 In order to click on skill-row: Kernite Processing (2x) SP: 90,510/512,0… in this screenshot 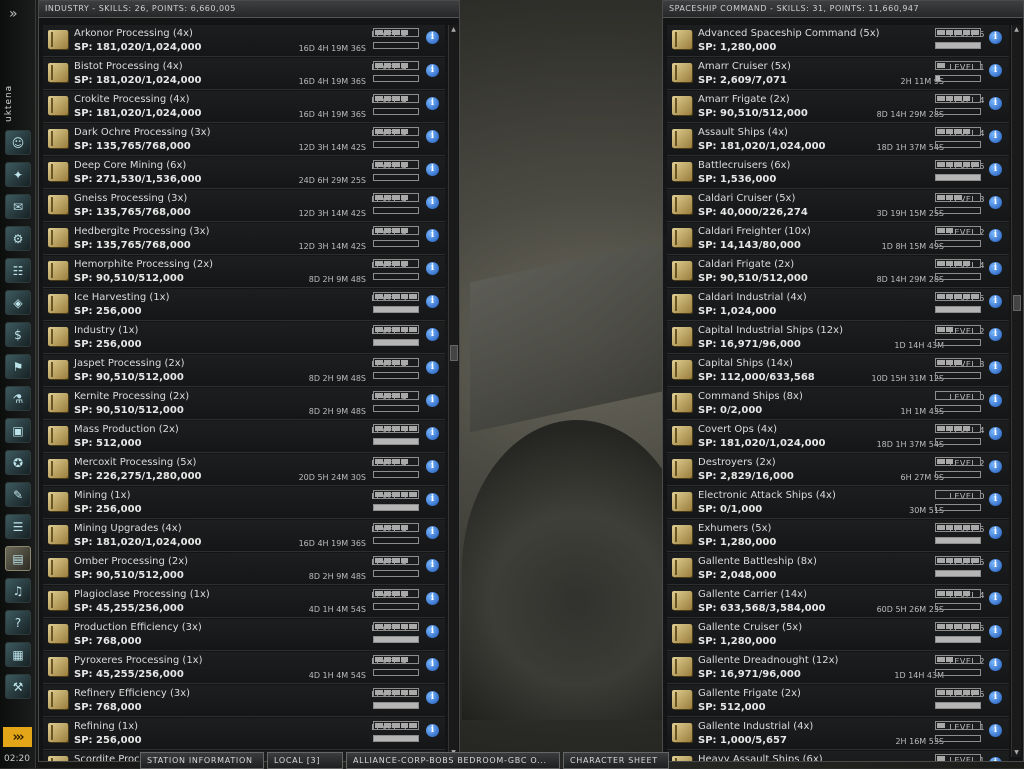, I will do `click(244, 404)`.